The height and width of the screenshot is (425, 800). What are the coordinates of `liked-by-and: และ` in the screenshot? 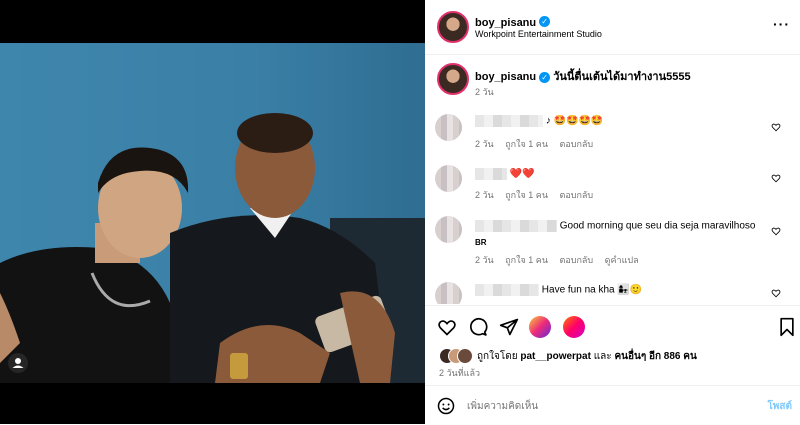 It's located at (602, 356).